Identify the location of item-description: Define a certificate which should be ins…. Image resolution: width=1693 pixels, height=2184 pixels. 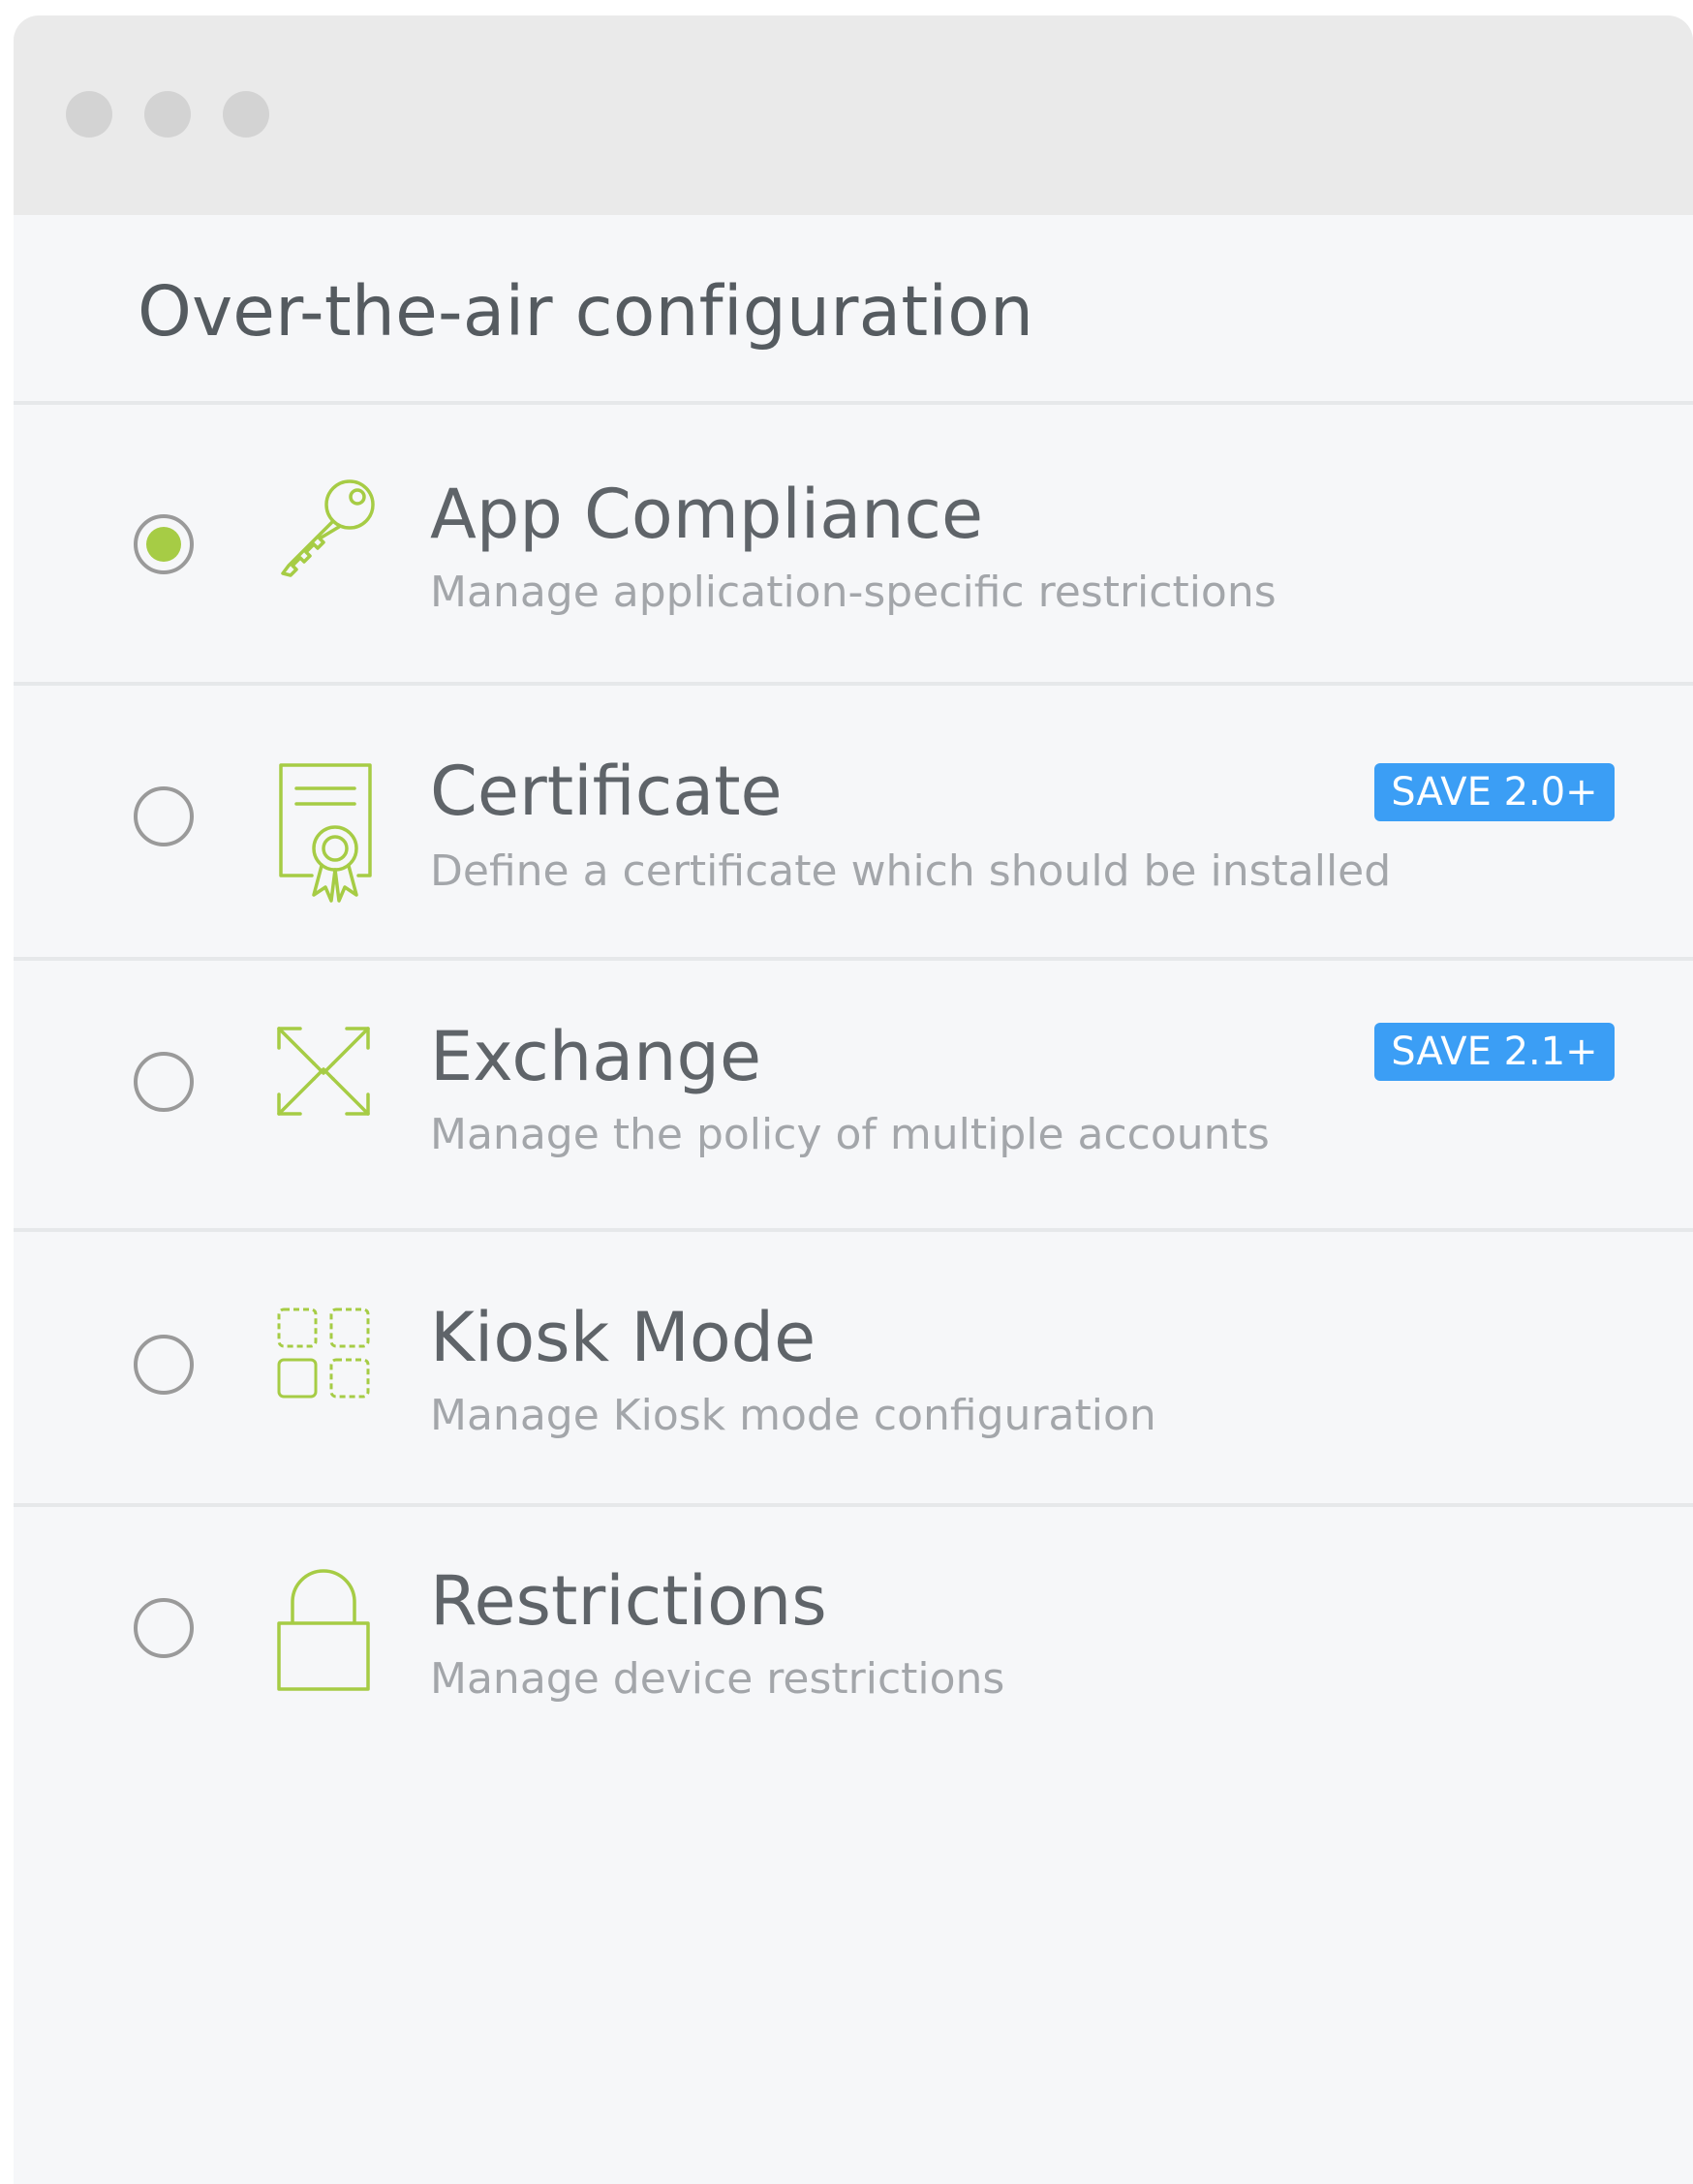
(911, 871).